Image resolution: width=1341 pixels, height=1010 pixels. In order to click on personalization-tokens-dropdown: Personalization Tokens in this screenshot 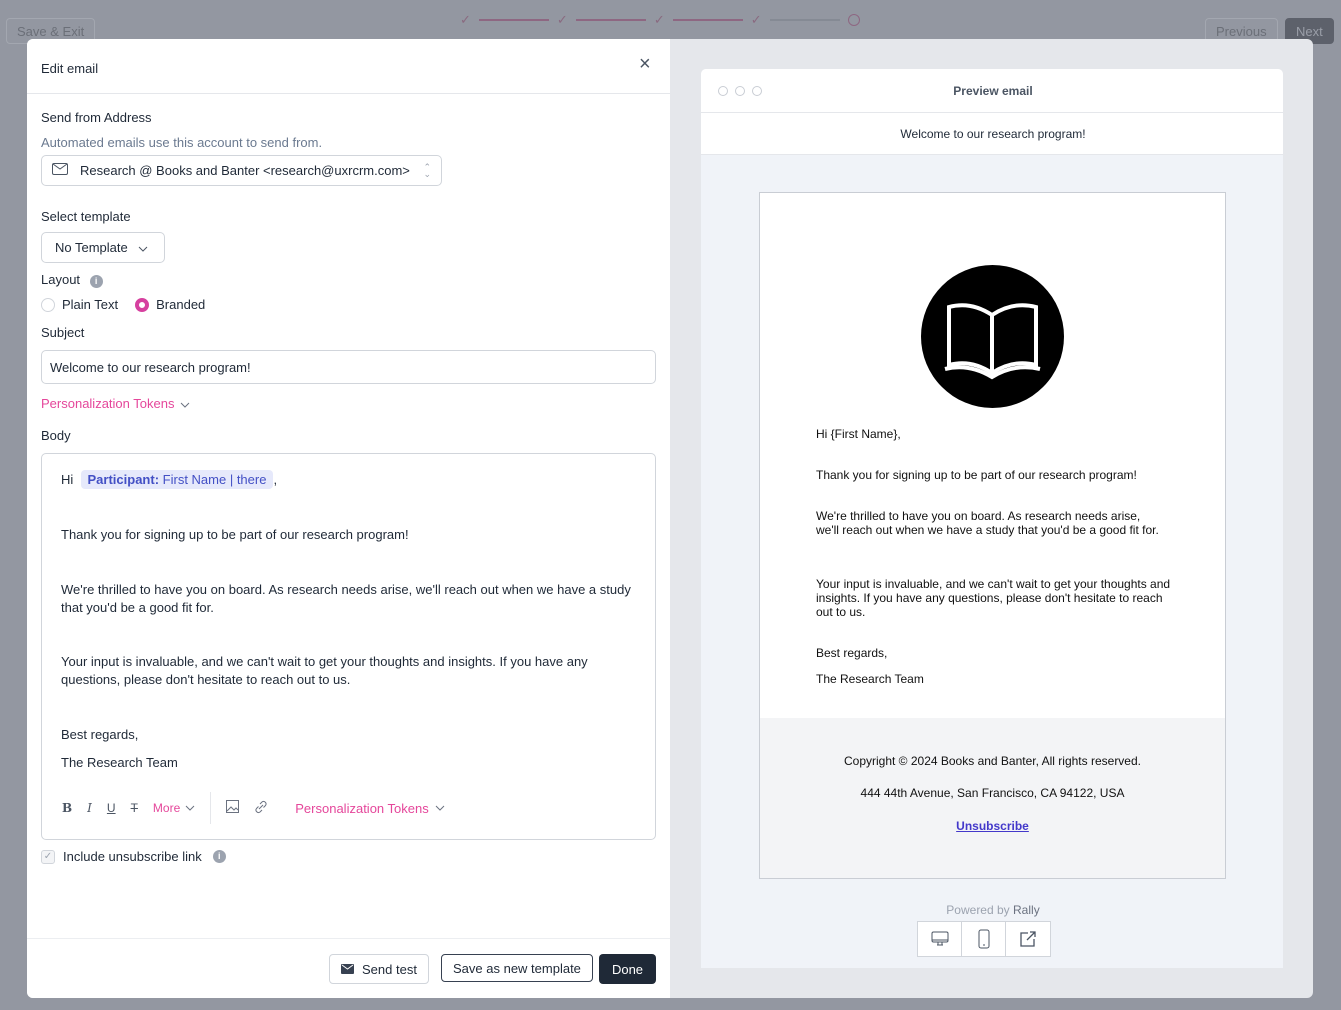, I will do `click(115, 403)`.